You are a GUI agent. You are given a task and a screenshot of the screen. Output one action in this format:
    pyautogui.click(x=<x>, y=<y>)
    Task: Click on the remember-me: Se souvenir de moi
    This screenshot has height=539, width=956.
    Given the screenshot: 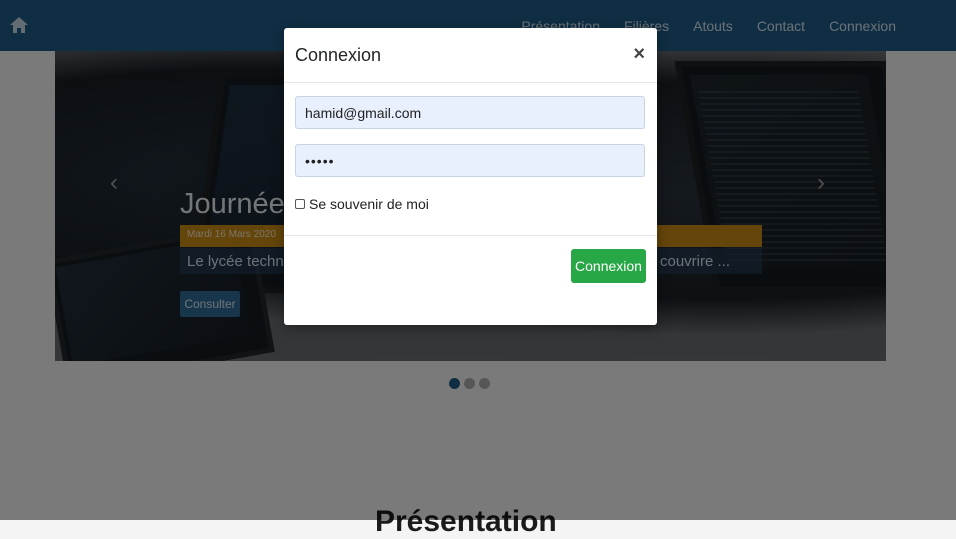 What is the action you would take?
    pyautogui.click(x=362, y=204)
    